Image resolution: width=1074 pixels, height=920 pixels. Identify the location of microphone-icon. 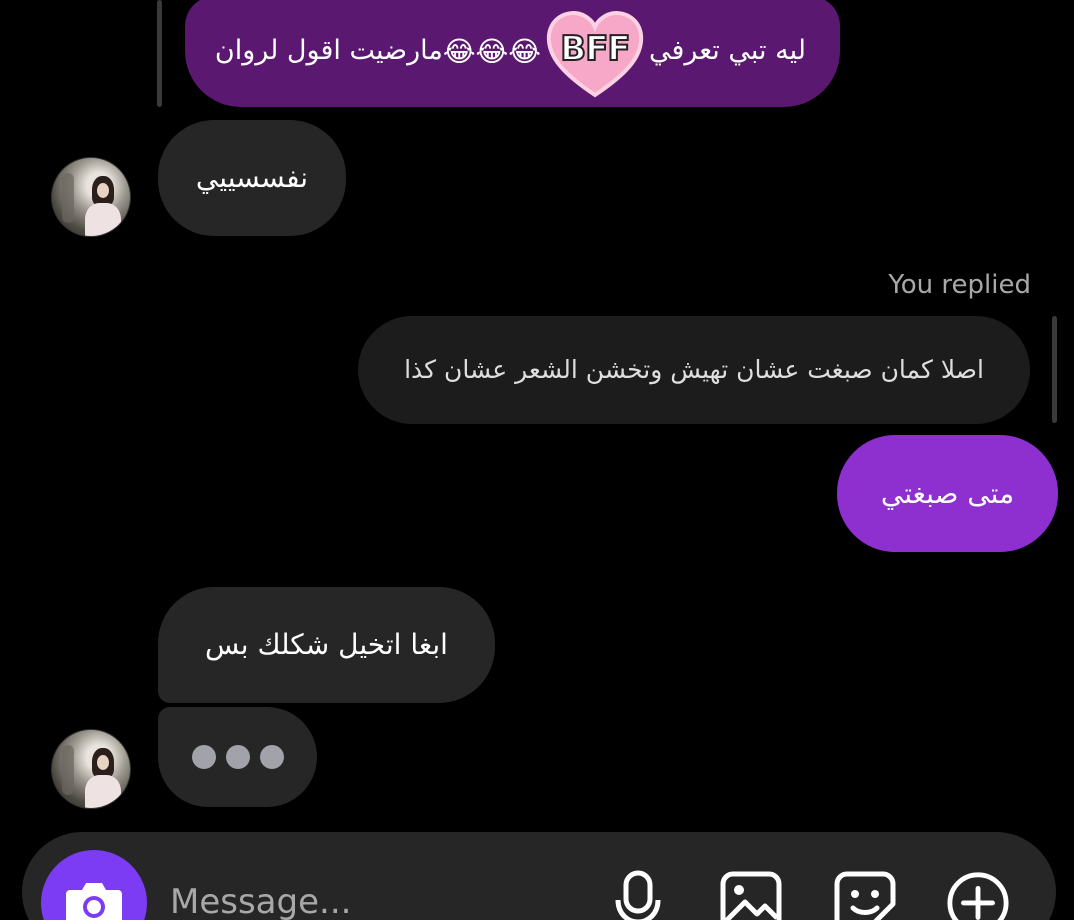
(638, 895).